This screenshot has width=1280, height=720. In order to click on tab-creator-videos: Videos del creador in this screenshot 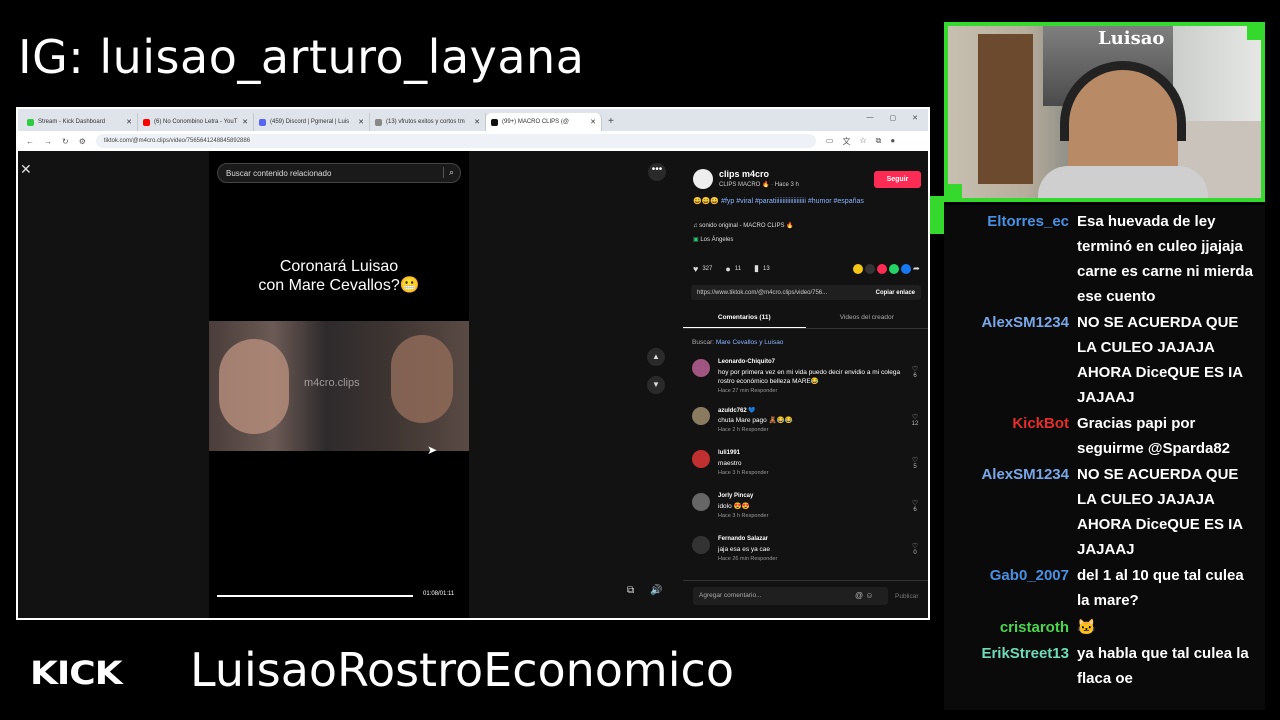, I will do `click(867, 318)`.